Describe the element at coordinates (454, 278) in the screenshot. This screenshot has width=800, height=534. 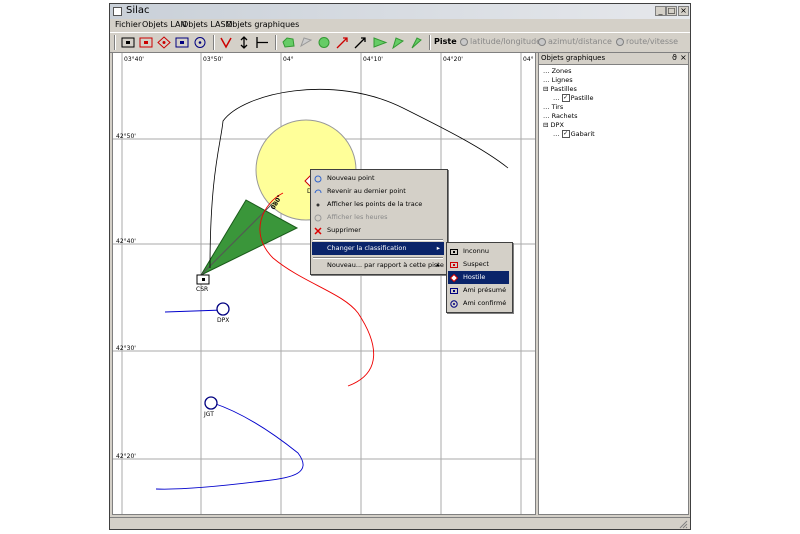
I see `hostile-icon` at that location.